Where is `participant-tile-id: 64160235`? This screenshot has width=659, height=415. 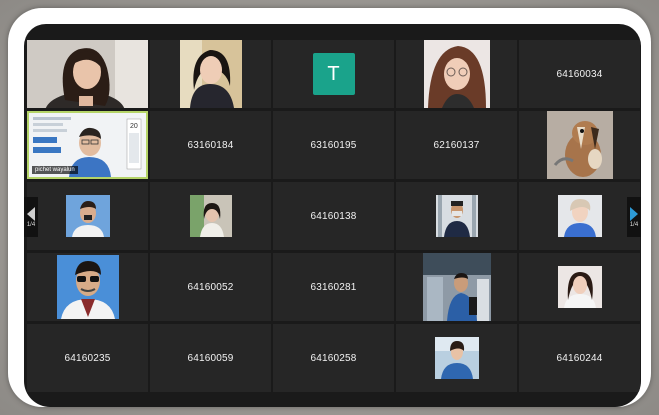
participant-tile-id: 64160235 is located at coordinates (87, 358).